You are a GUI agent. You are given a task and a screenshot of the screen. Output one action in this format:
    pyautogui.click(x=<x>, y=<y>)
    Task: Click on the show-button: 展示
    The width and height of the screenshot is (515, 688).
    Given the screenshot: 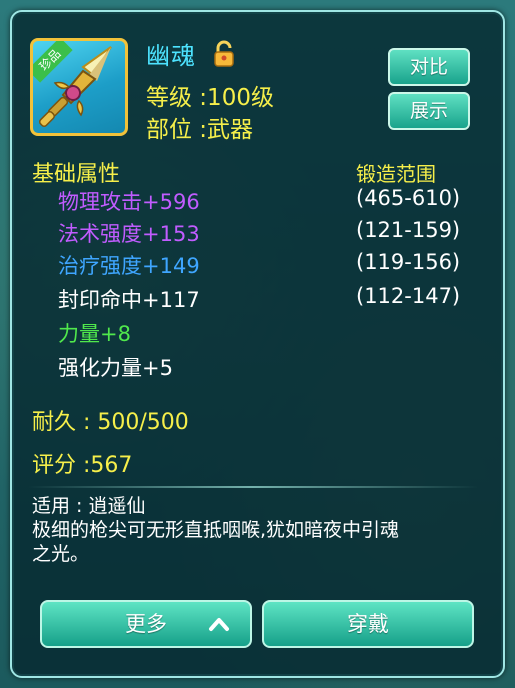 What is the action you would take?
    pyautogui.click(x=429, y=111)
    